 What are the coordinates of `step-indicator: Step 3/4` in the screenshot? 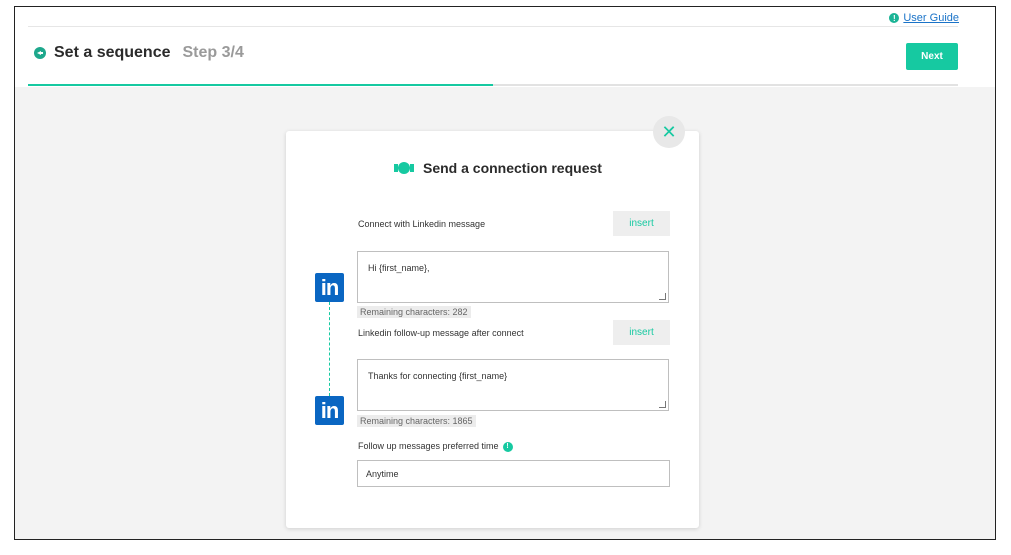 It's located at (213, 52).